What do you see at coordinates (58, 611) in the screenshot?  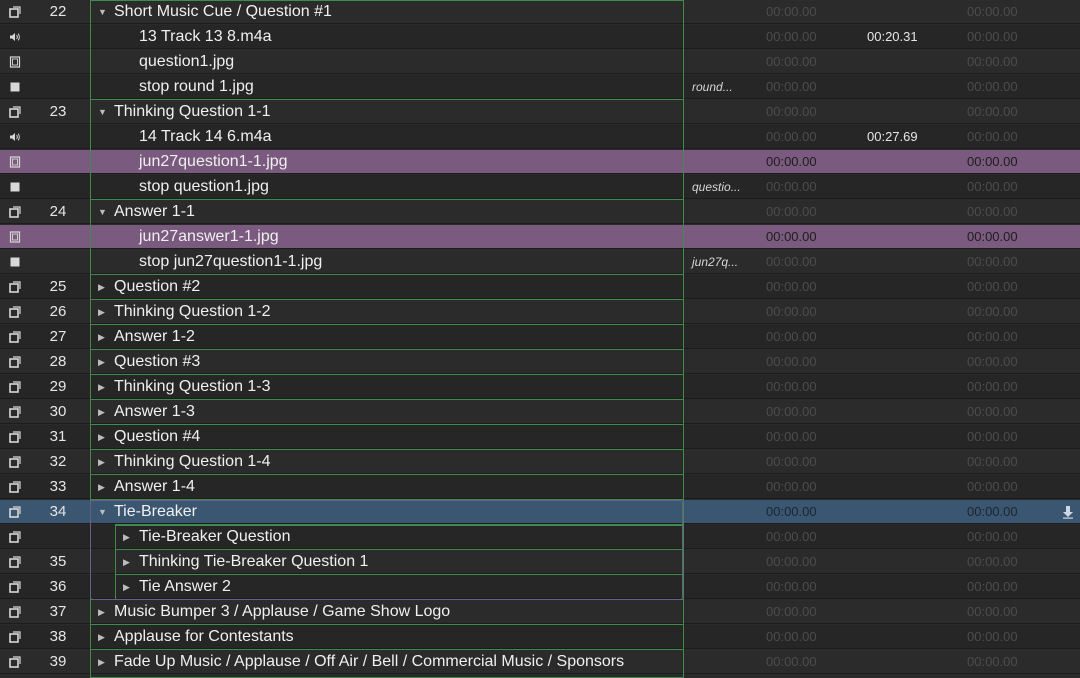 I see `cue-number: 37` at bounding box center [58, 611].